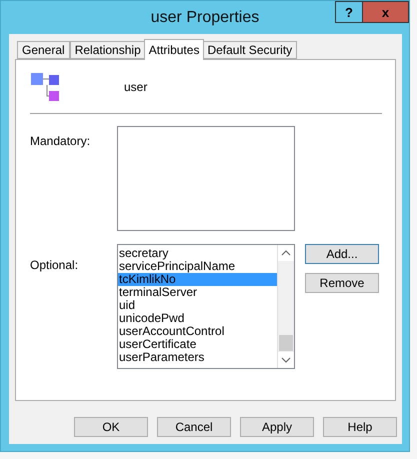  I want to click on scroll-down-icon, so click(286, 360).